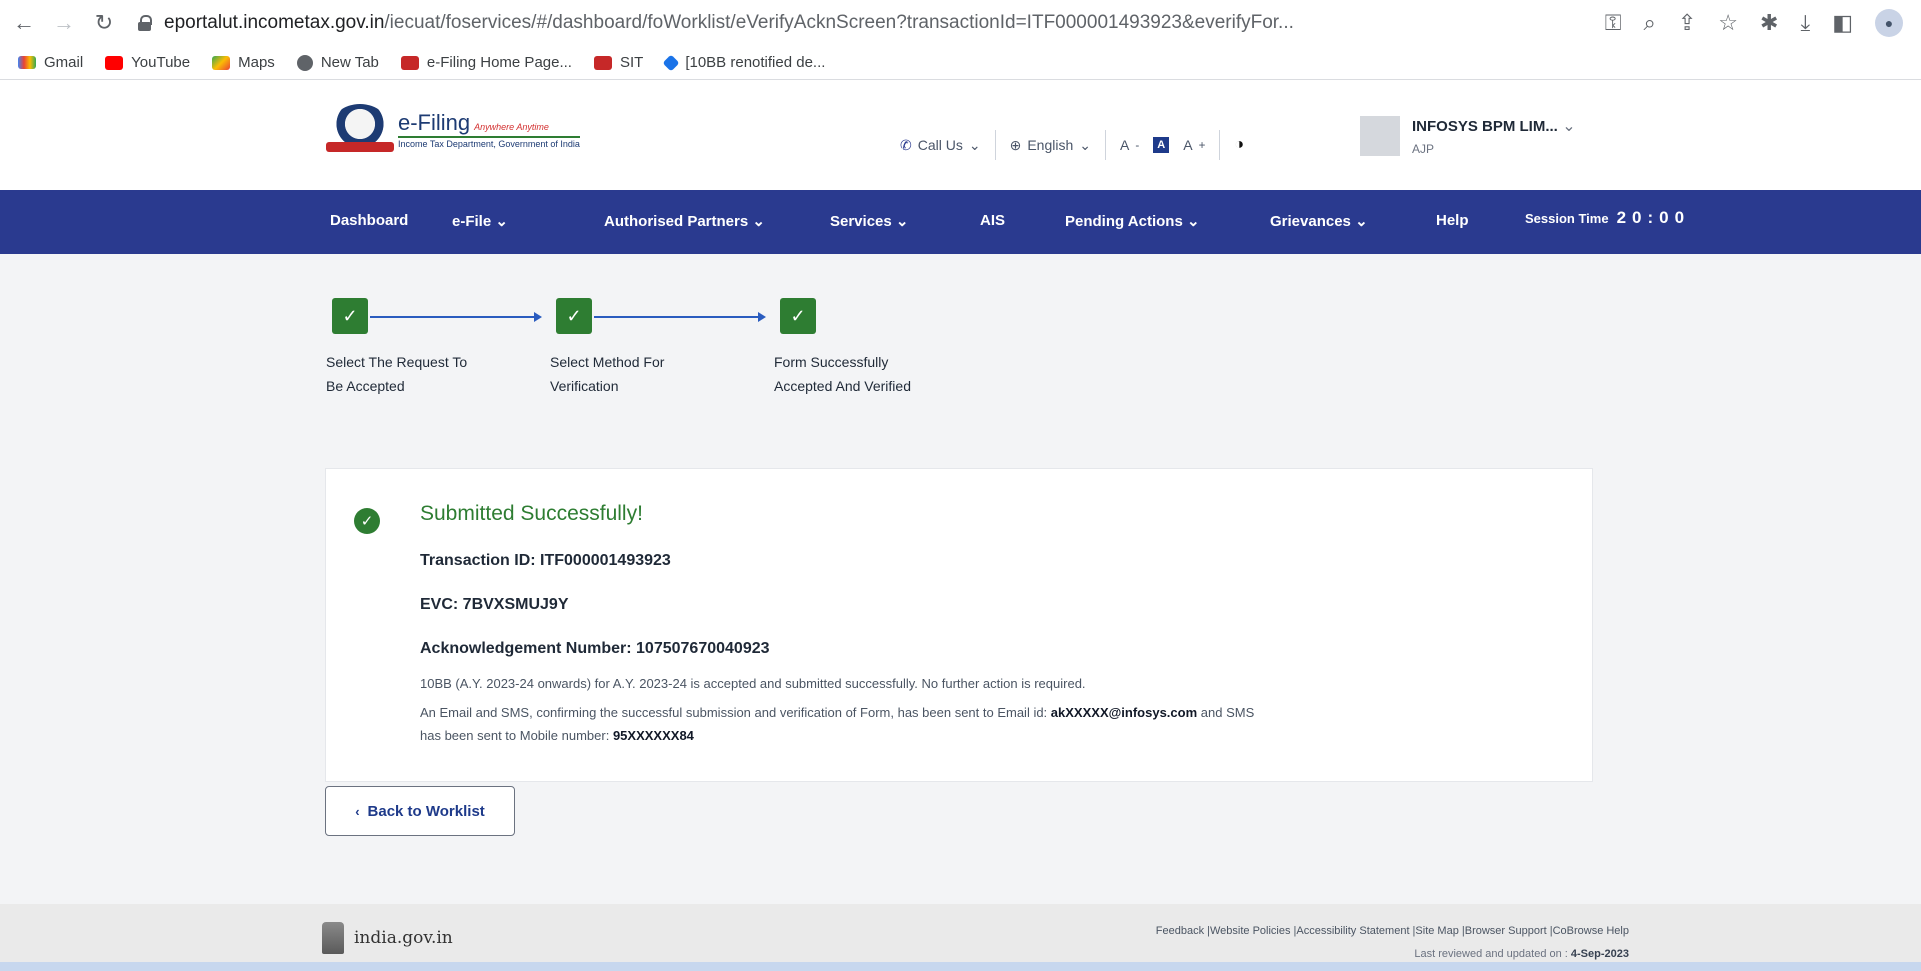  What do you see at coordinates (161, 62) in the screenshot?
I see `bookmark-label: YouTube` at bounding box center [161, 62].